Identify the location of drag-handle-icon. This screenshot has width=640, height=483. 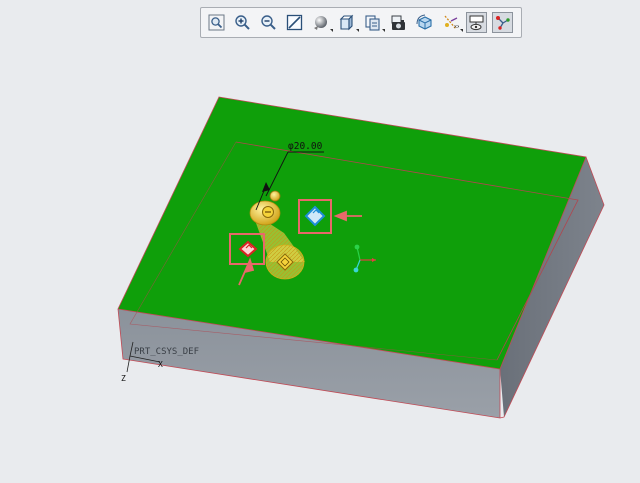
(275, 196).